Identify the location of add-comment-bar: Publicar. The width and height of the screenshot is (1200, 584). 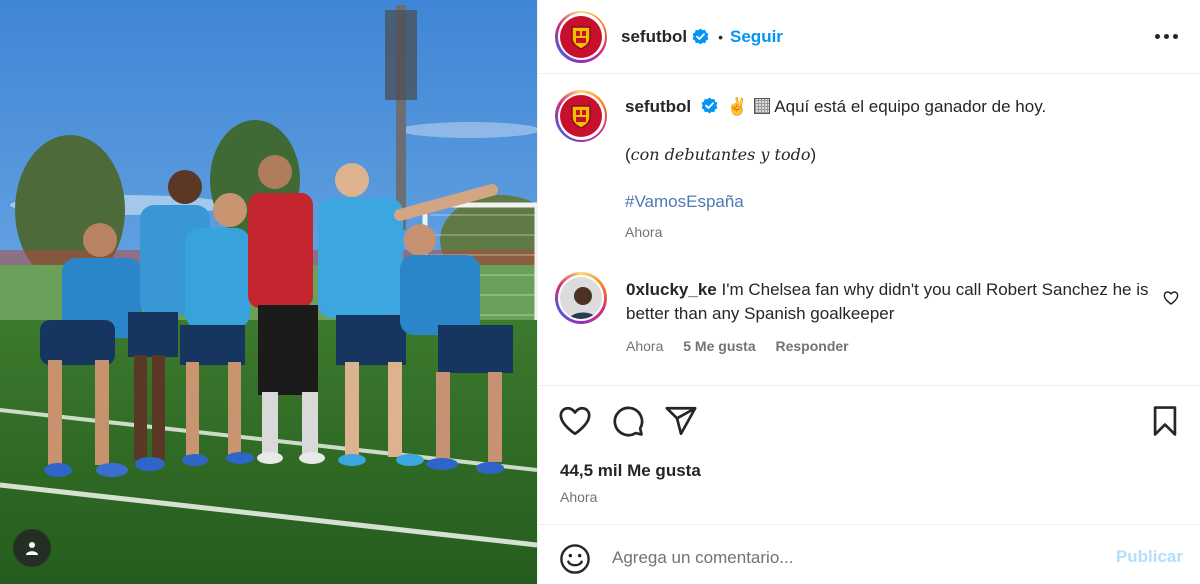
(869, 554).